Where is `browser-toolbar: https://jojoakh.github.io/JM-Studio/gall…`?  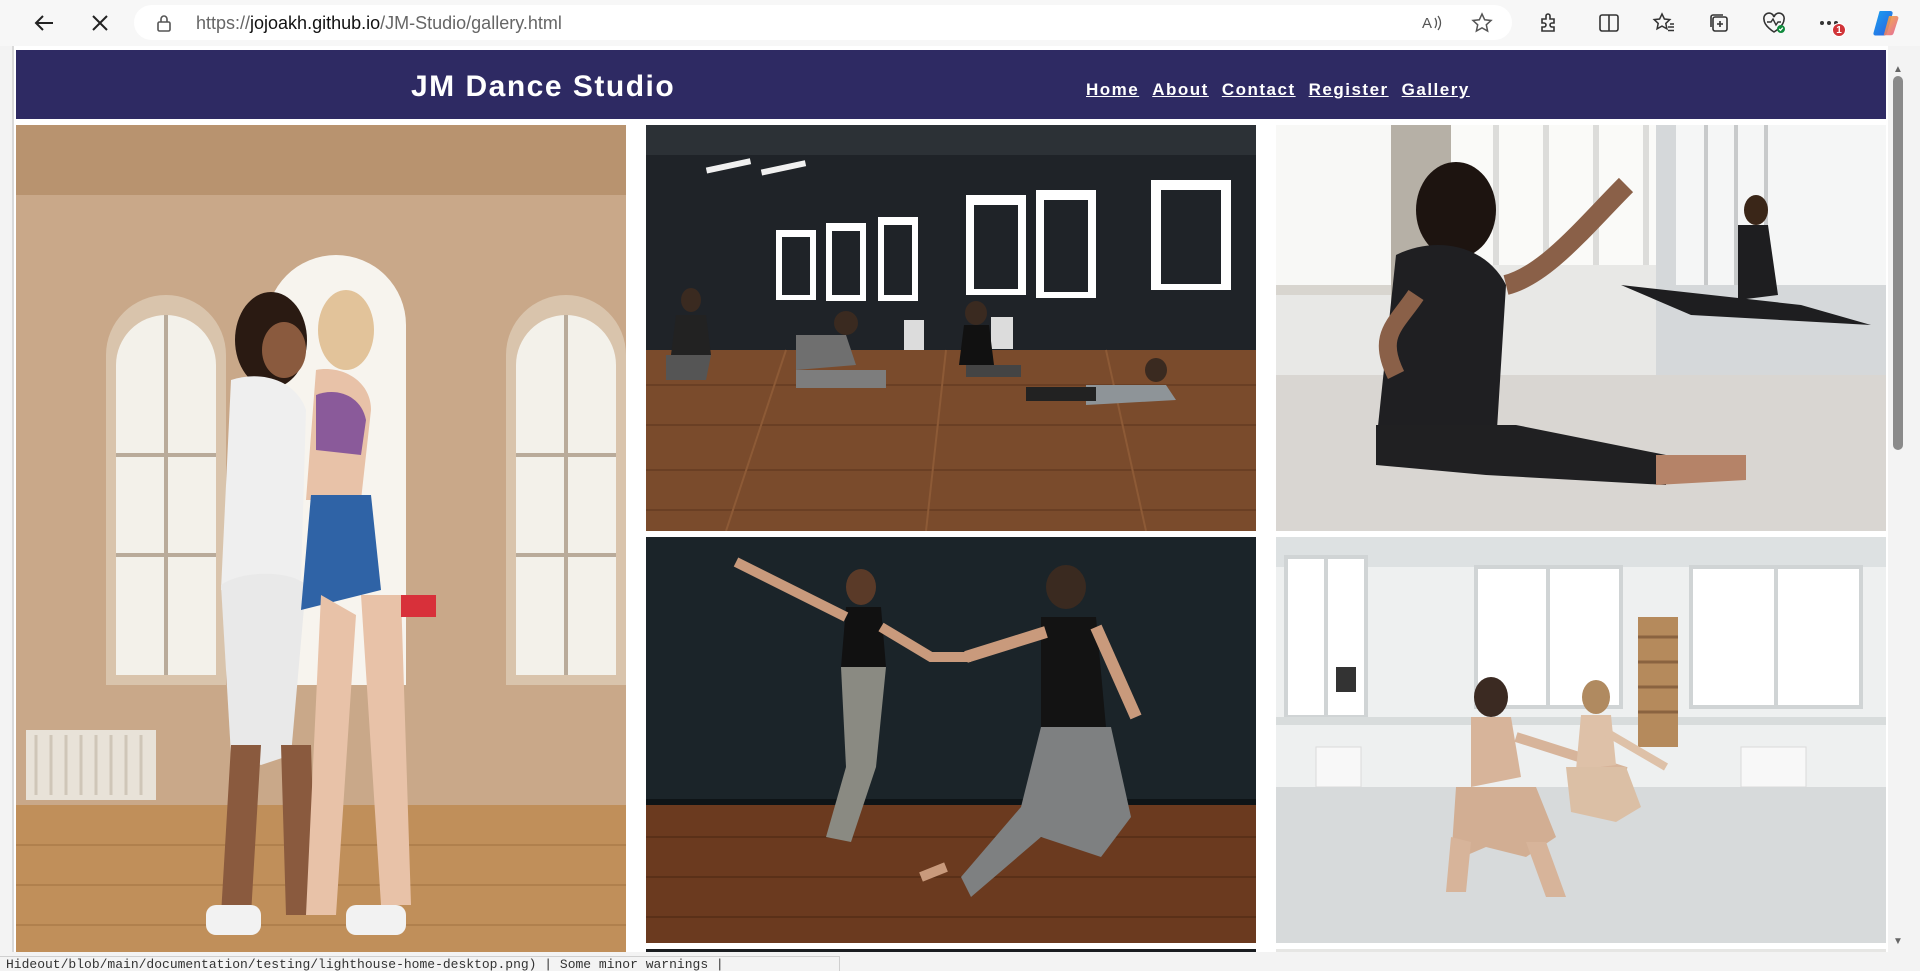
browser-toolbar: https://jojoakh.github.io/JM-Studio/gall… is located at coordinates (960, 23).